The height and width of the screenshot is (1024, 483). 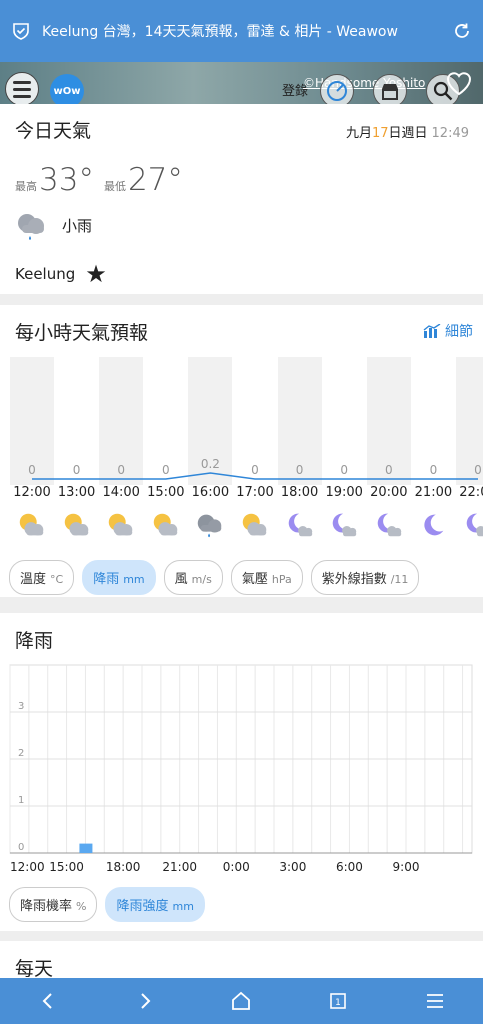 I want to click on menu-icon, so click(x=434, y=1001).